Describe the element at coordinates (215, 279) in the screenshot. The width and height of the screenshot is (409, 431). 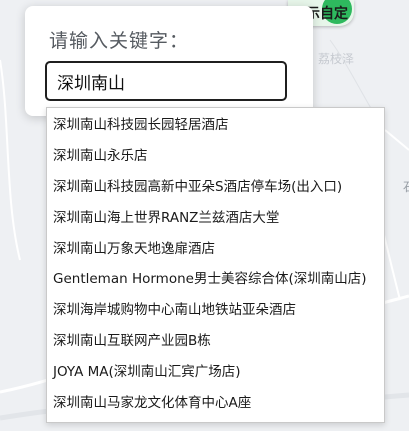
I see `suggestion-item: Gentleman Hormone男士美容综合体(深圳南山店)` at that location.